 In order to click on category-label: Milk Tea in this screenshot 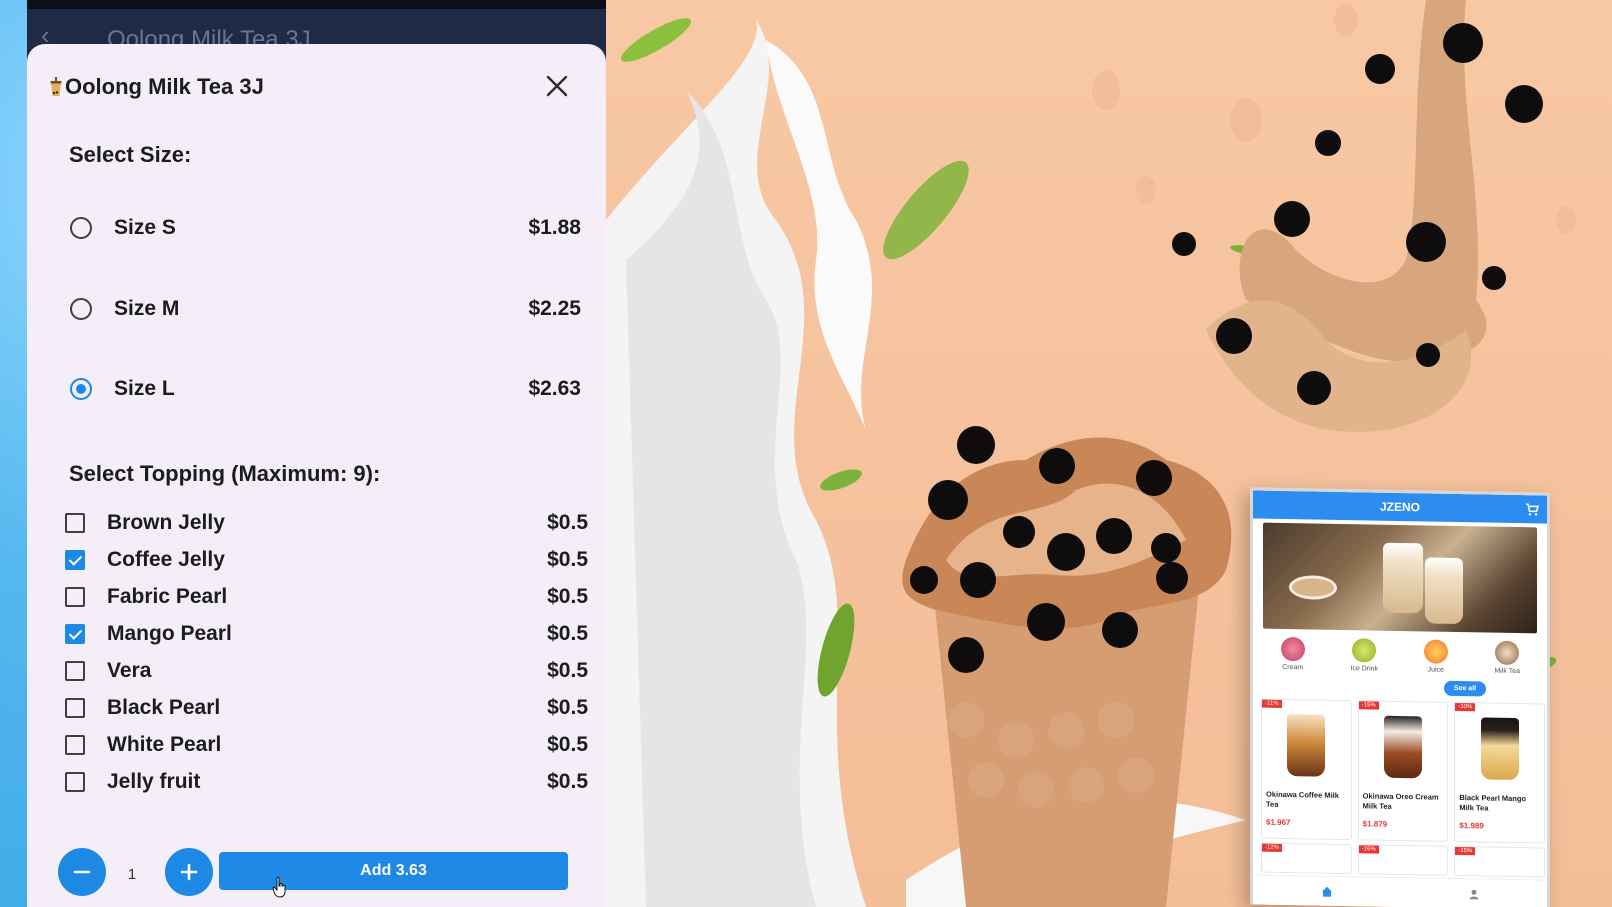, I will do `click(1507, 671)`.